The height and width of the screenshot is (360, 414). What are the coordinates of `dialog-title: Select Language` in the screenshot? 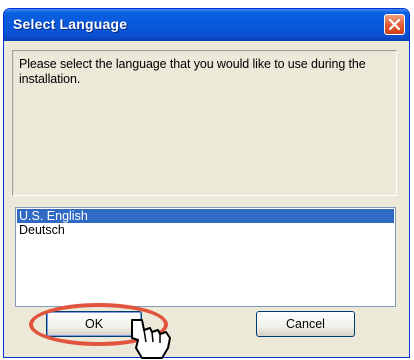 It's located at (70, 24).